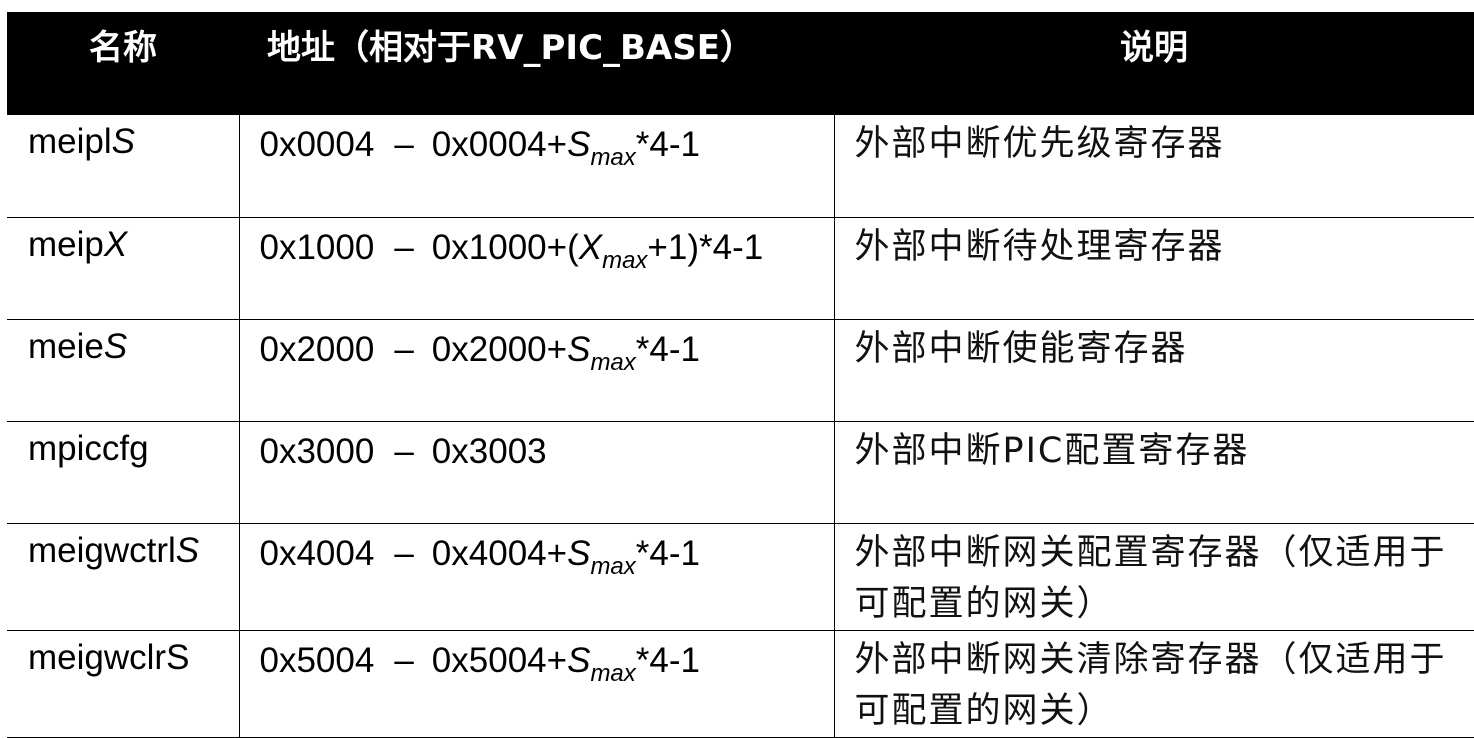 Image resolution: width=1474 pixels, height=738 pixels. Describe the element at coordinates (1153, 370) in the screenshot. I see `description-cell: 外部中断使能寄存器` at that location.